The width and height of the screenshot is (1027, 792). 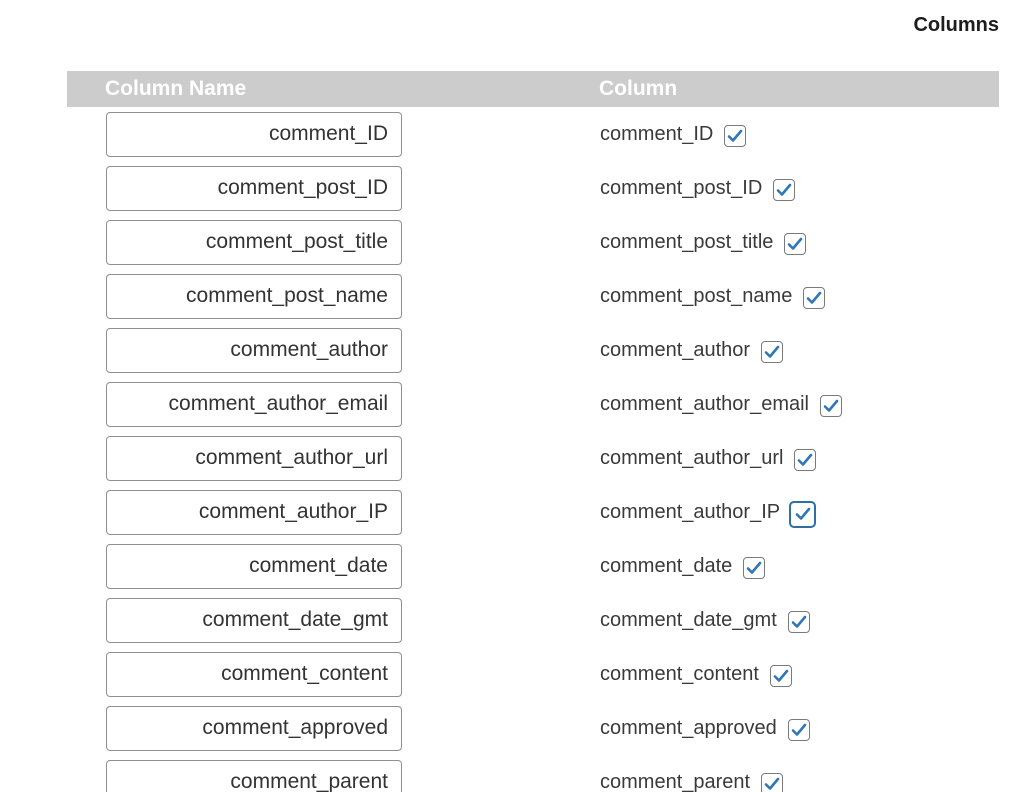 I want to click on column-label: comment_date, so click(x=666, y=565).